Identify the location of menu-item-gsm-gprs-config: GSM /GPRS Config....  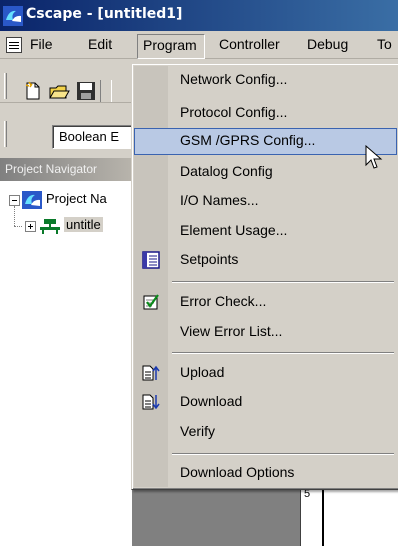
(265, 141).